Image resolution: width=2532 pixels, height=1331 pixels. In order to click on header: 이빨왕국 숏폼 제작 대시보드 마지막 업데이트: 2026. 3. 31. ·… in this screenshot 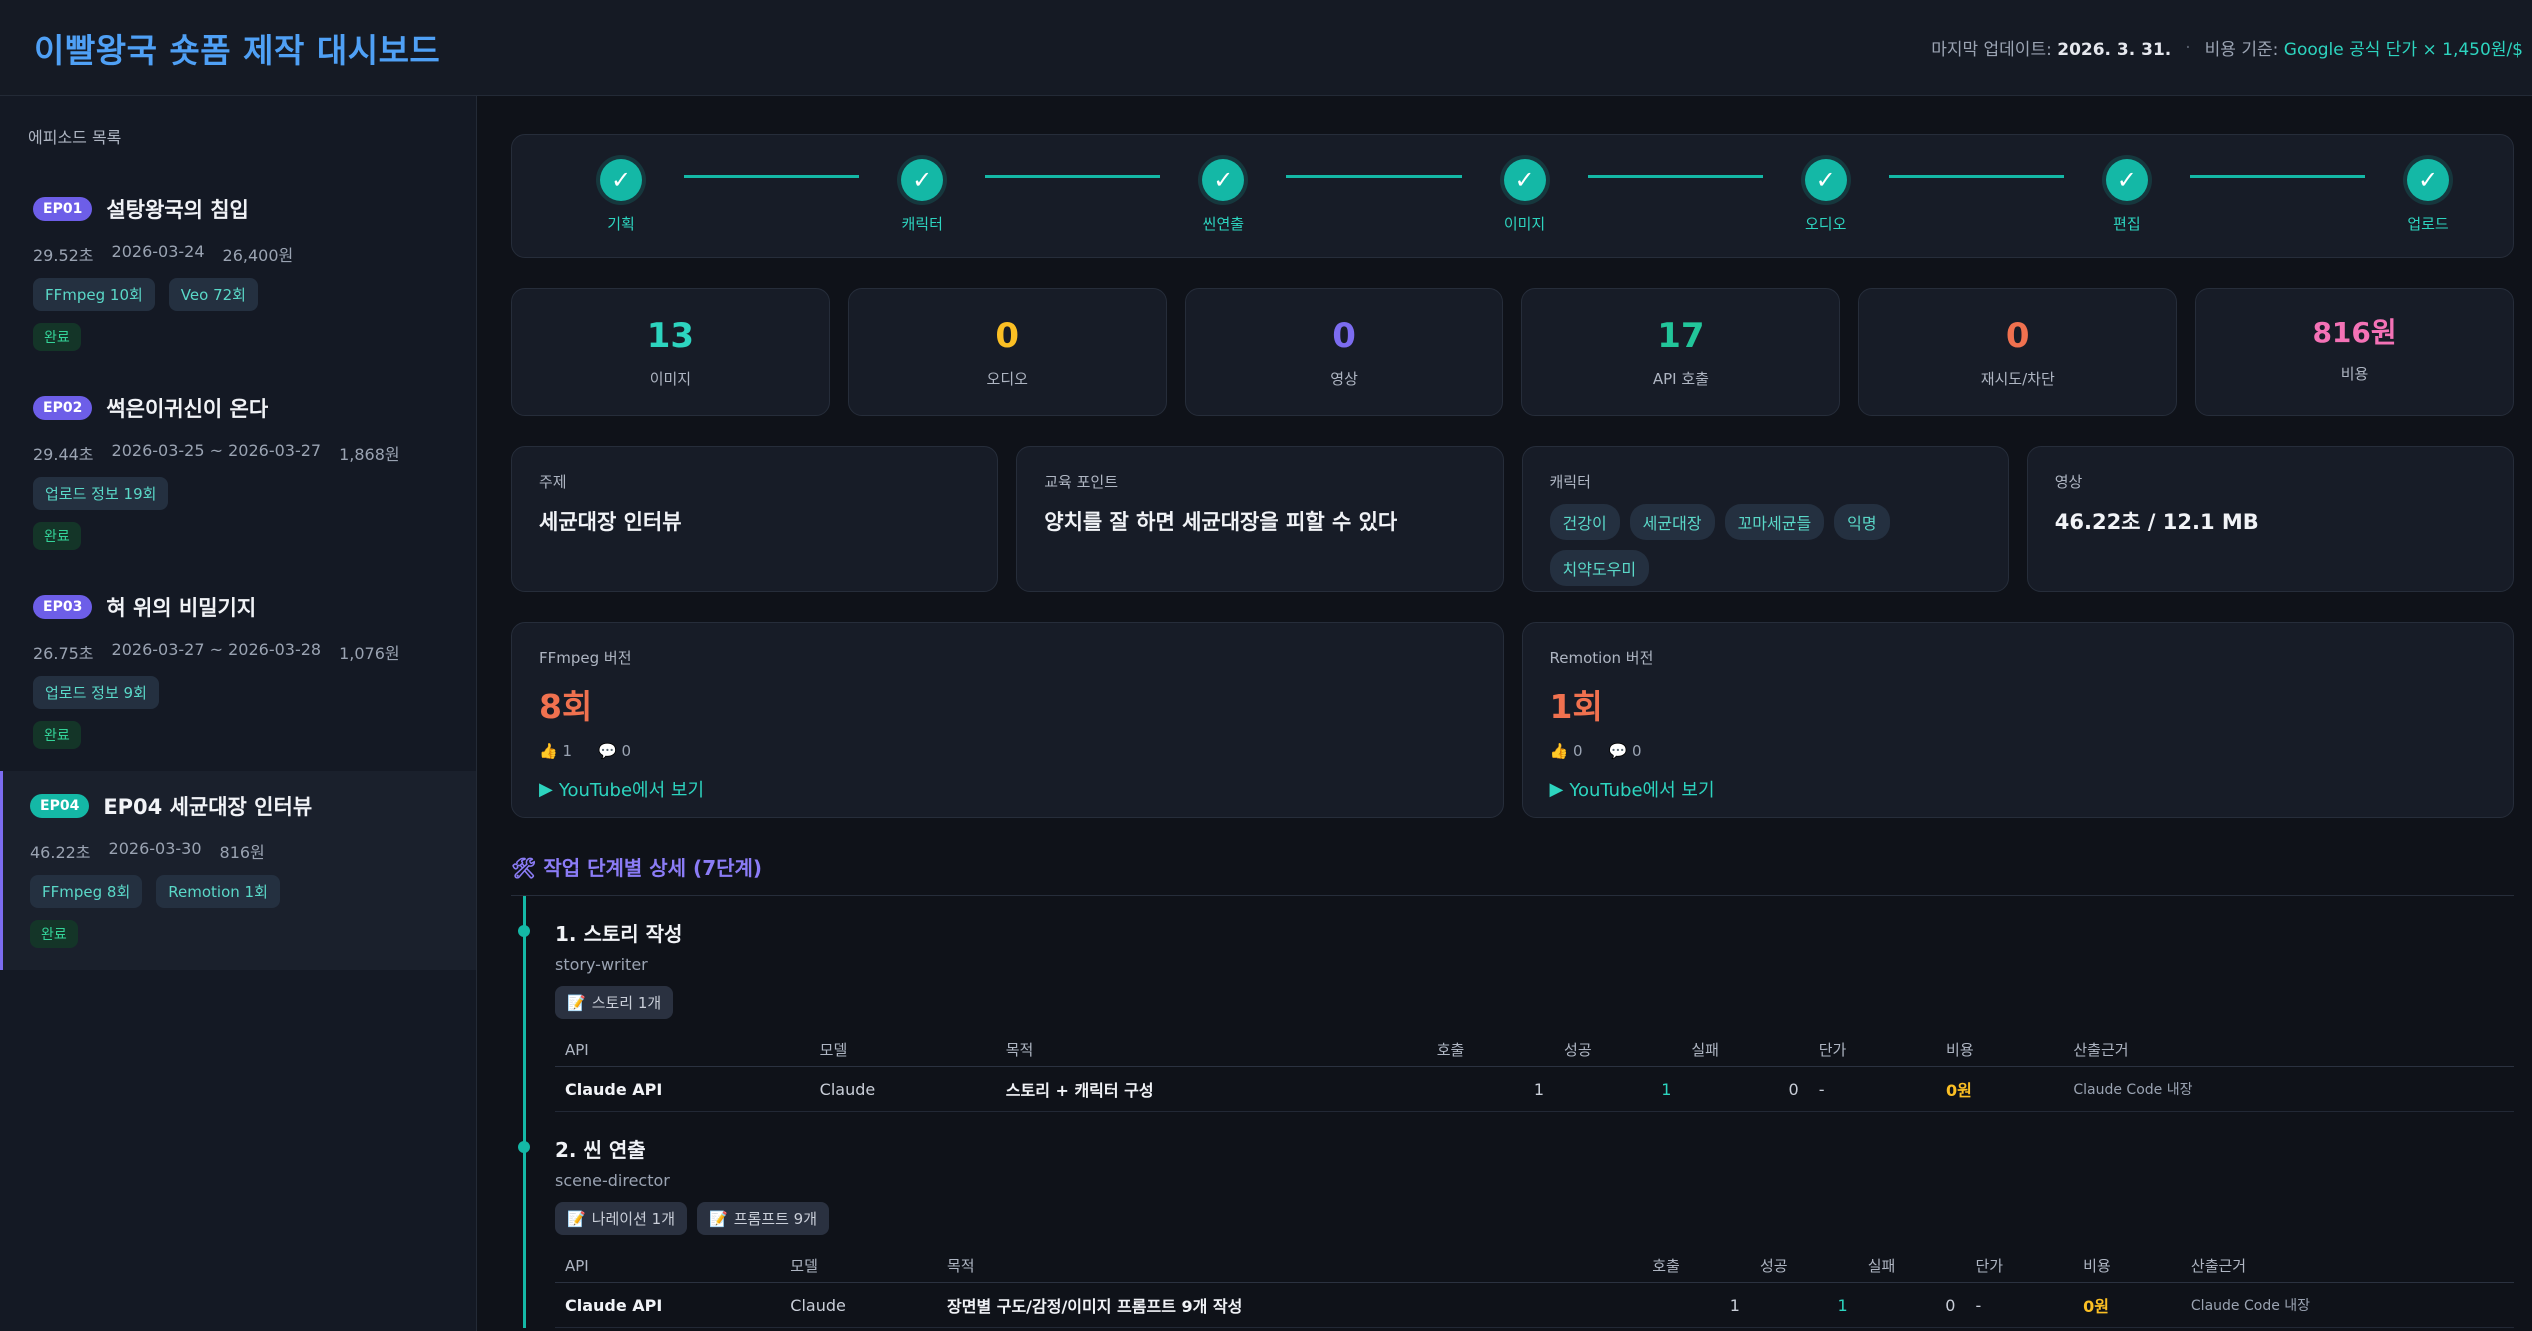, I will do `click(1266, 48)`.